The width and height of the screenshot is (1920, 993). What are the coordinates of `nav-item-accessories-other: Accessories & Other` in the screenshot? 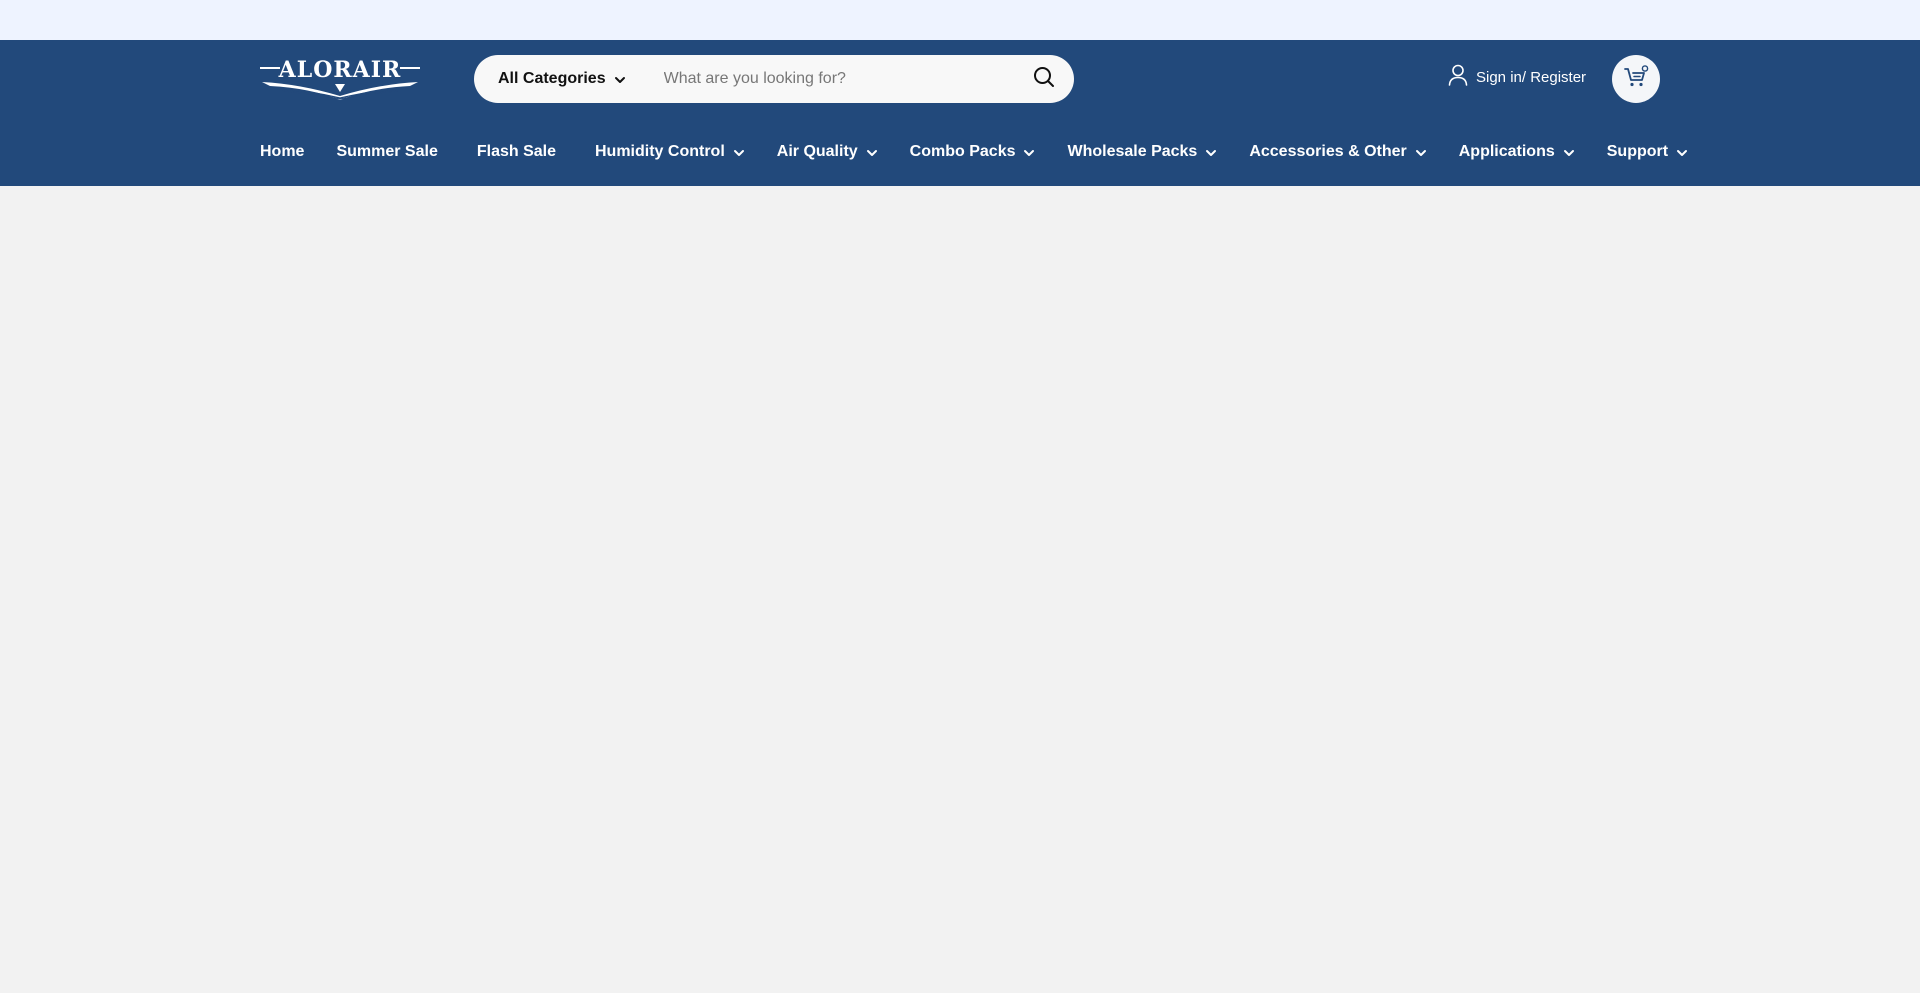 It's located at (1337, 152).